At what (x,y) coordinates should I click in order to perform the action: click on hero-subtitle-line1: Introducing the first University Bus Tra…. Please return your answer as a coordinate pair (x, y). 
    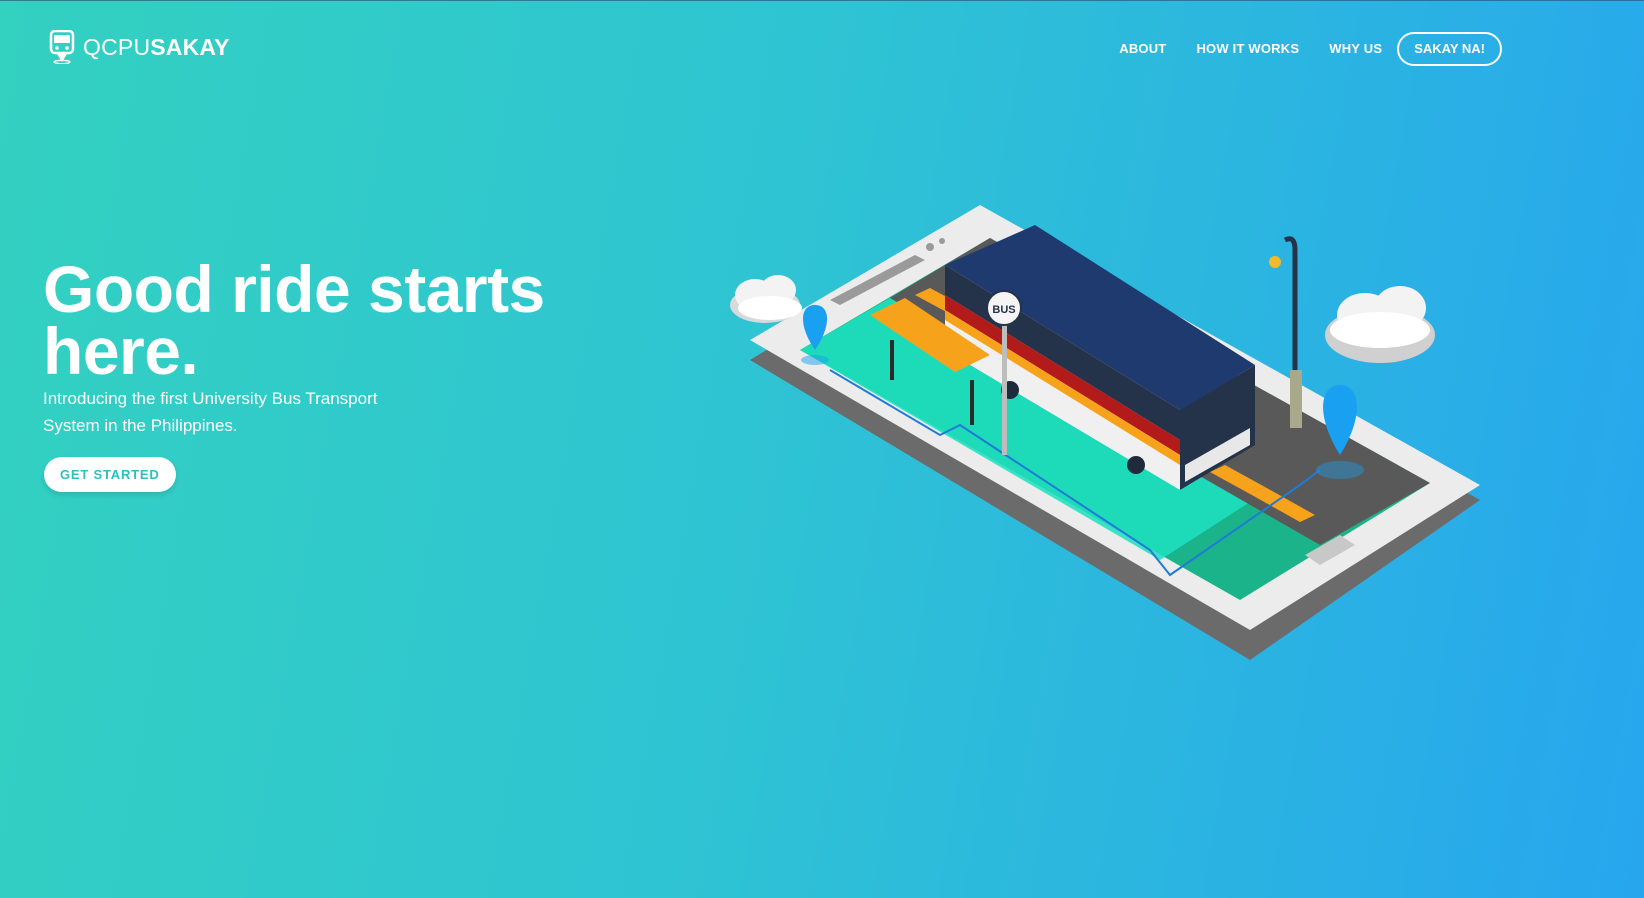
    Looking at the image, I should click on (210, 398).